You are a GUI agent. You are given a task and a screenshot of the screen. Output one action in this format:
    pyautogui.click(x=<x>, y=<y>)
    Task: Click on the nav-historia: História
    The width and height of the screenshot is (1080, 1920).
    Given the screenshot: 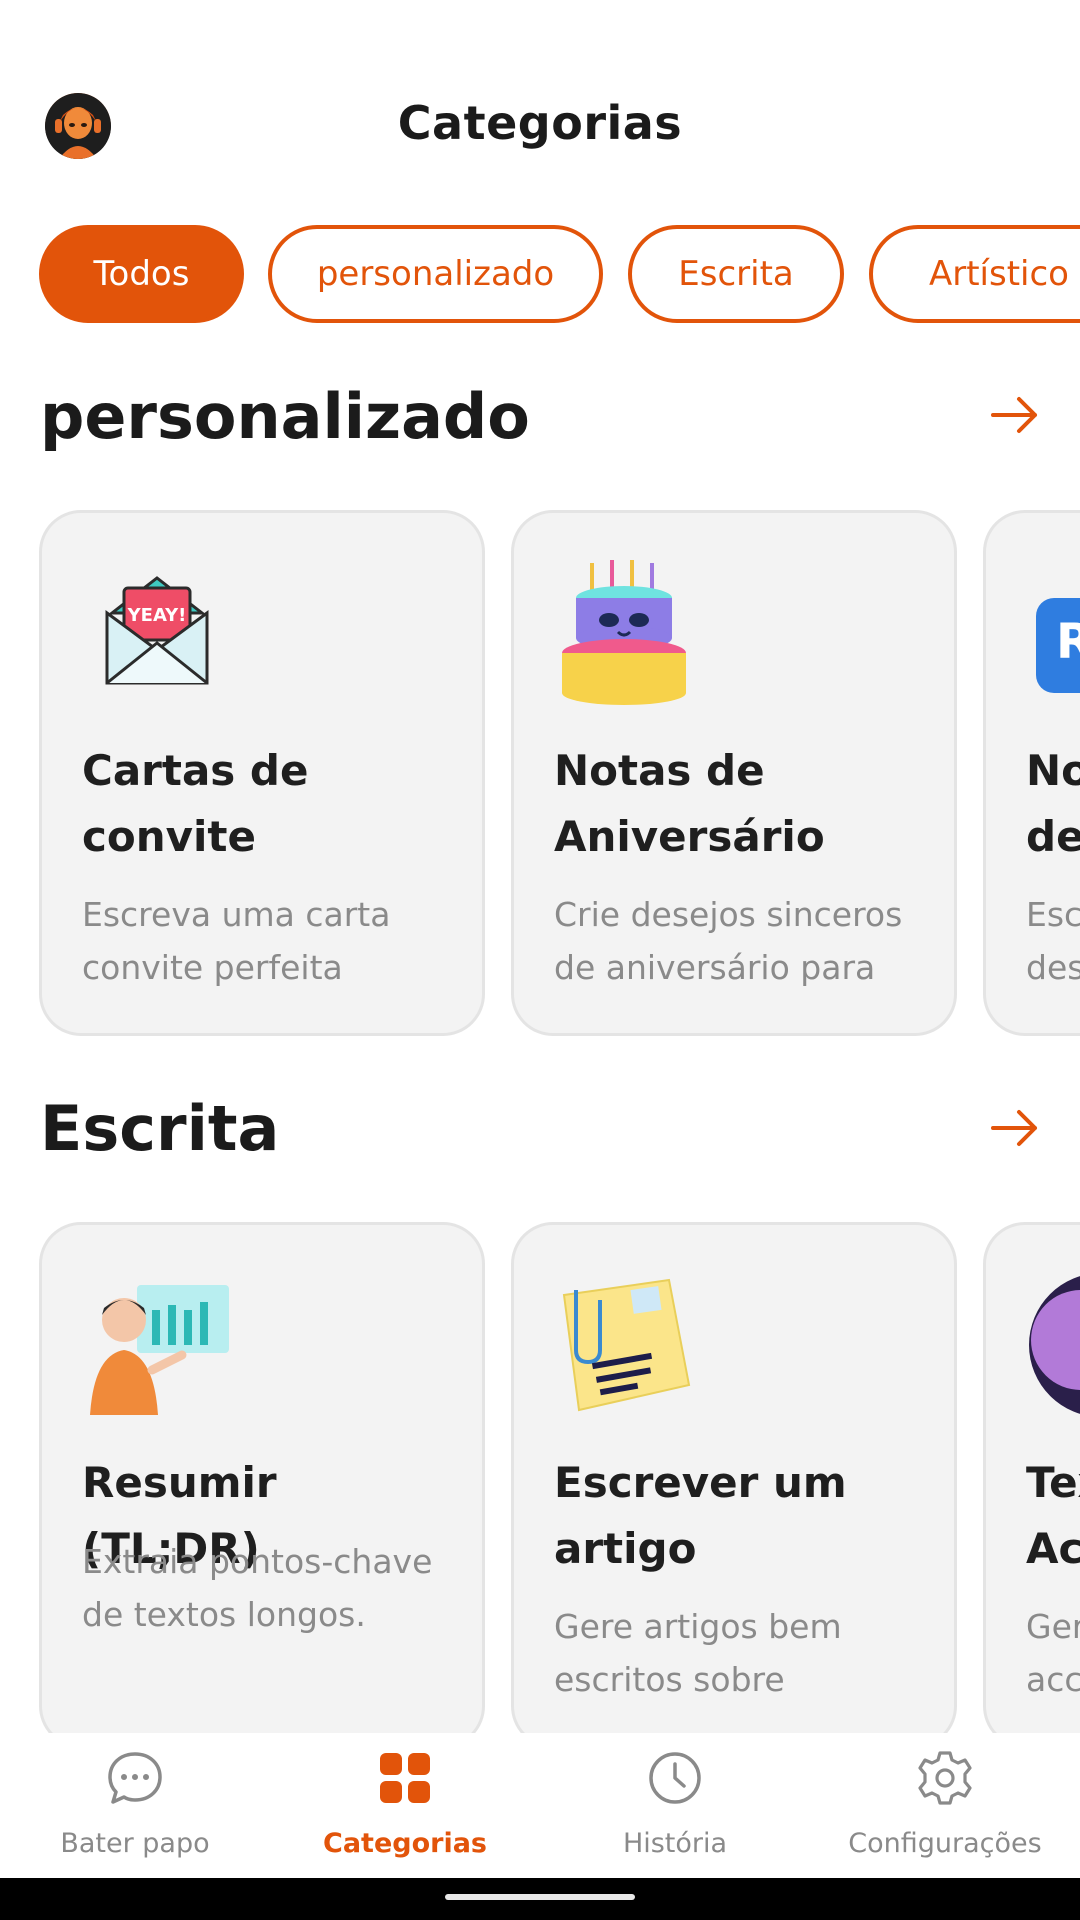 What is the action you would take?
    pyautogui.click(x=675, y=1805)
    